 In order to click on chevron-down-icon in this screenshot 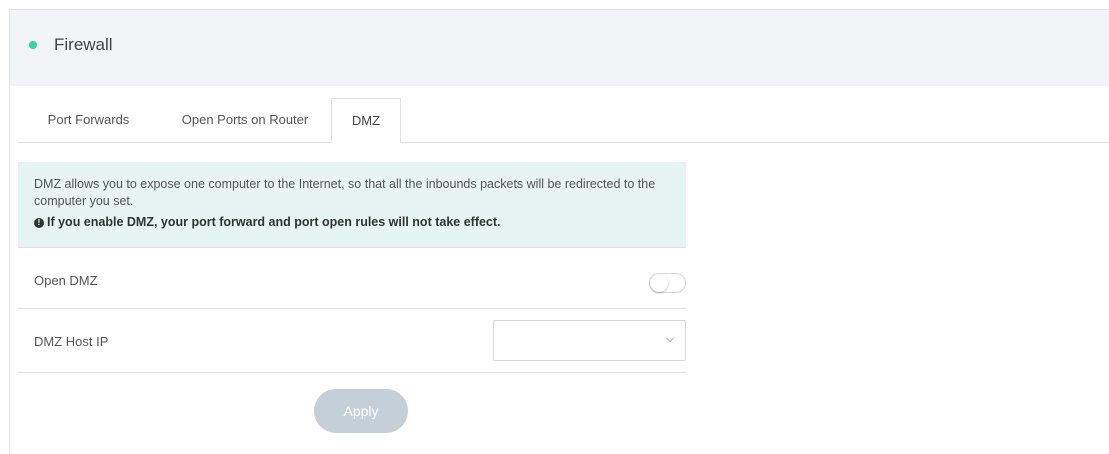, I will do `click(670, 338)`.